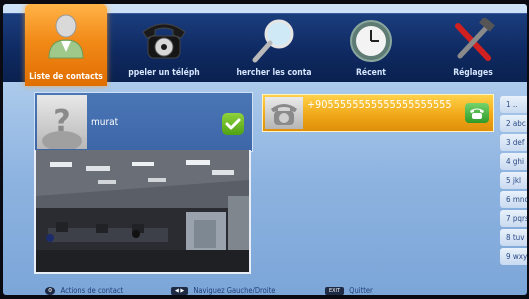  I want to click on menu-search-tab: hercher les conta, so click(274, 48).